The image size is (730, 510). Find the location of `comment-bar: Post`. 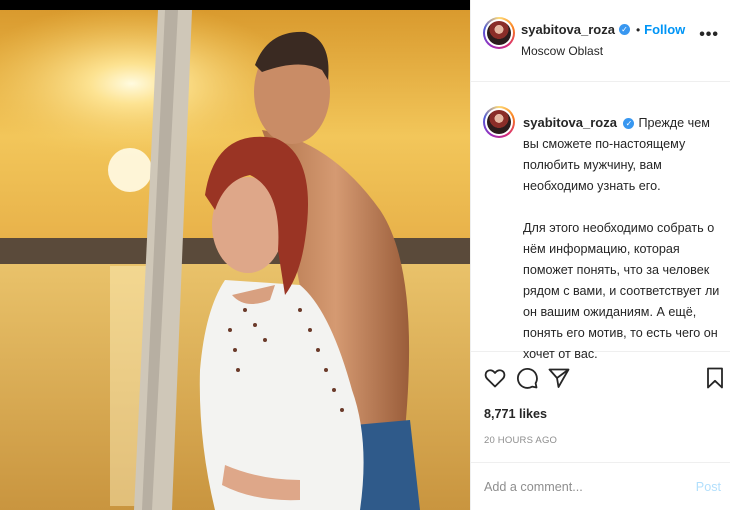

comment-bar: Post is located at coordinates (600, 486).